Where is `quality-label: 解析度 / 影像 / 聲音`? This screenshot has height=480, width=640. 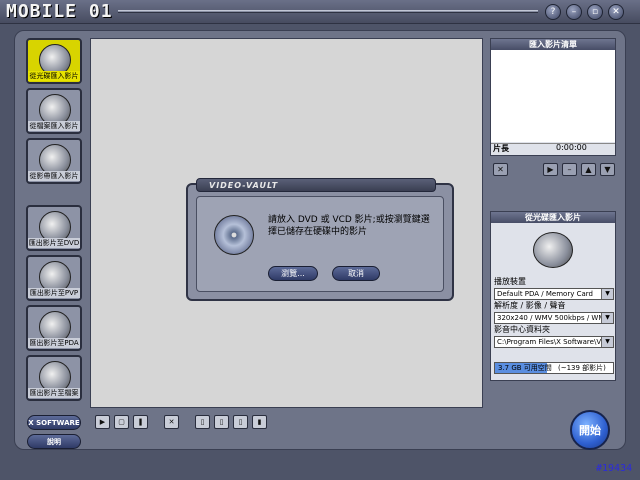 quality-label: 解析度 / 影像 / 聲音 is located at coordinates (530, 305).